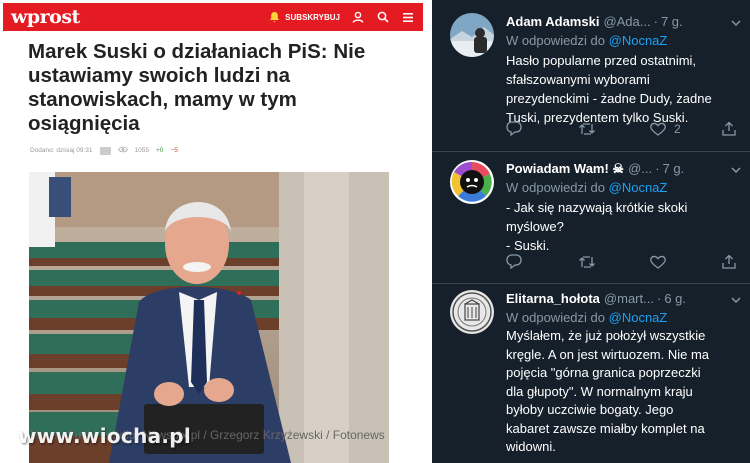 This screenshot has height=463, width=750. What do you see at coordinates (565, 169) in the screenshot?
I see `tweet-author-name: Powiadam Wam! ☠` at bounding box center [565, 169].